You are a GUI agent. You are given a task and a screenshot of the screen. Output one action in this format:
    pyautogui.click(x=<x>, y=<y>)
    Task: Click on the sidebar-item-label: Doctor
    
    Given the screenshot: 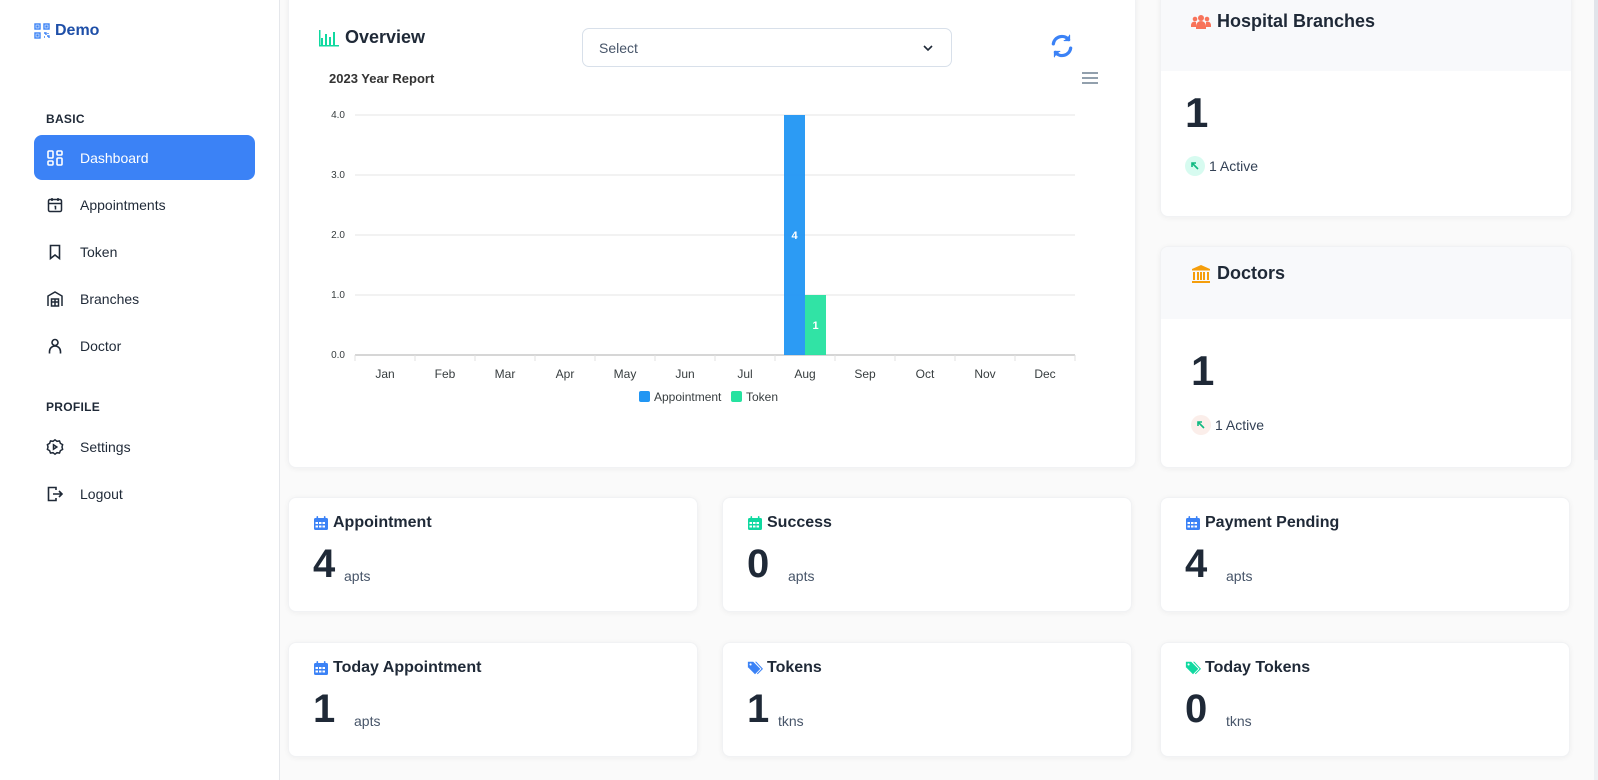 What is the action you would take?
    pyautogui.click(x=101, y=345)
    